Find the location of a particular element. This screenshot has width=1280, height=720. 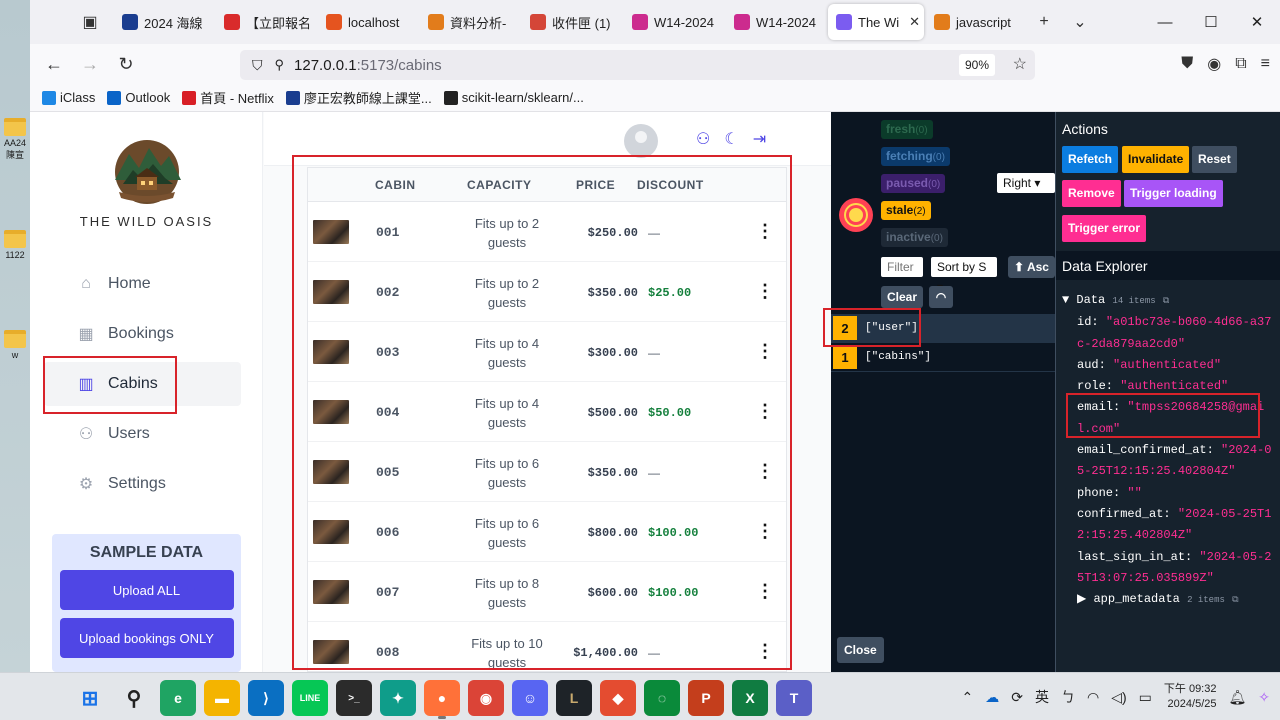

app-icon: ✦ is located at coordinates (398, 698).